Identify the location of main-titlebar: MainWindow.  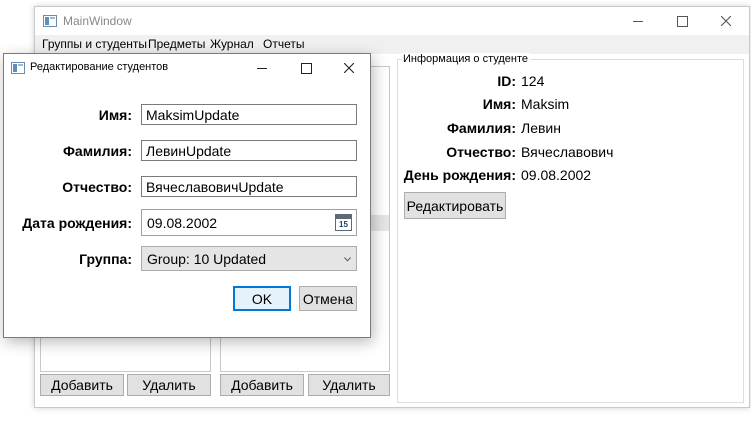
(392, 21).